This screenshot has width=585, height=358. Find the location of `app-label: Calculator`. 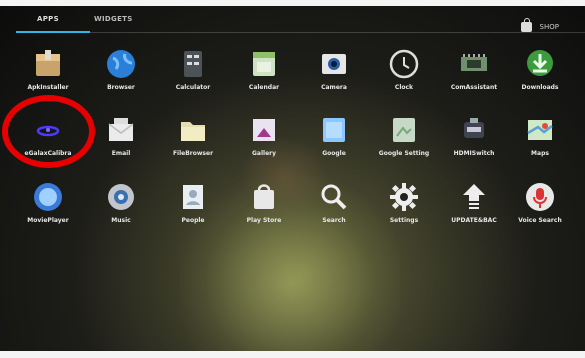

app-label: Calculator is located at coordinates (193, 87).